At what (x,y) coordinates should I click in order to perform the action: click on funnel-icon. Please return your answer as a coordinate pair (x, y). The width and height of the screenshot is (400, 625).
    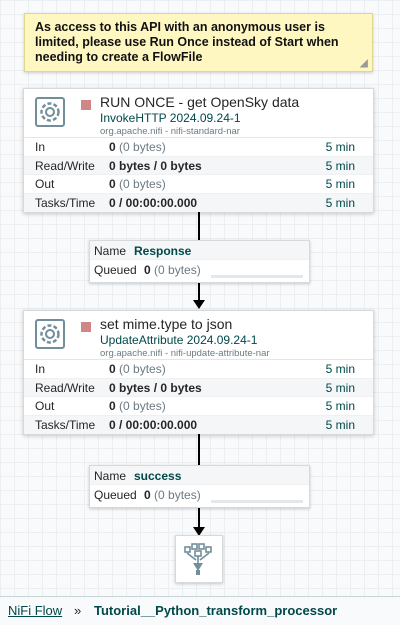
    Looking at the image, I should click on (198, 559).